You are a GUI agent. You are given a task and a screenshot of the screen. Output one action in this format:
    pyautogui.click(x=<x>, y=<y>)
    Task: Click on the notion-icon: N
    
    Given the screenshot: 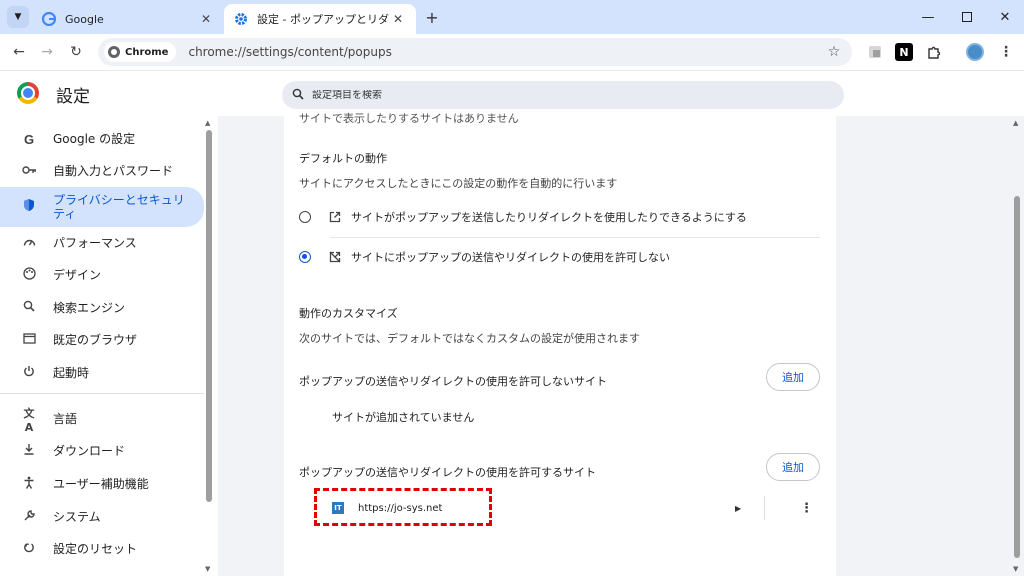 What is the action you would take?
    pyautogui.click(x=904, y=52)
    